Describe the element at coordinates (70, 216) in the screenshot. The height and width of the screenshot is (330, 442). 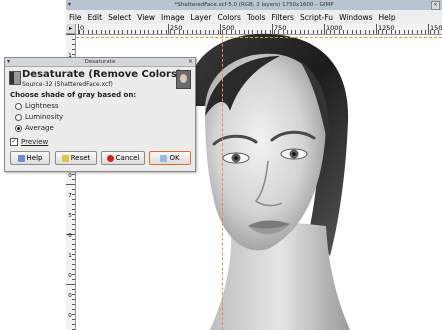
I see `ruler-label: 5` at that location.